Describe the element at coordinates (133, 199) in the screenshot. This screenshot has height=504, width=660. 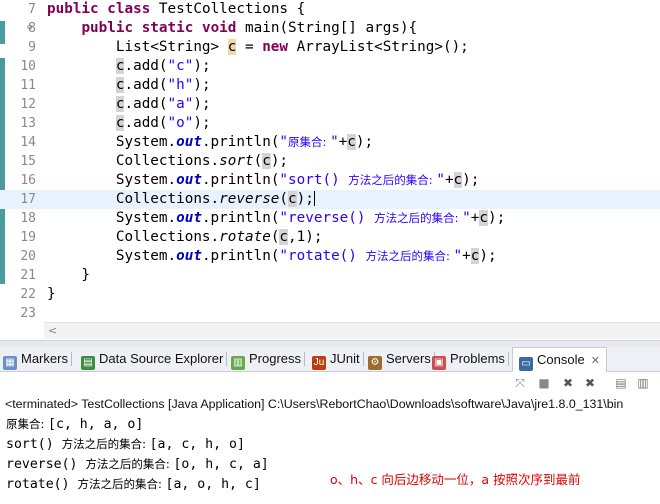
I see `code-token: Collections.` at that location.